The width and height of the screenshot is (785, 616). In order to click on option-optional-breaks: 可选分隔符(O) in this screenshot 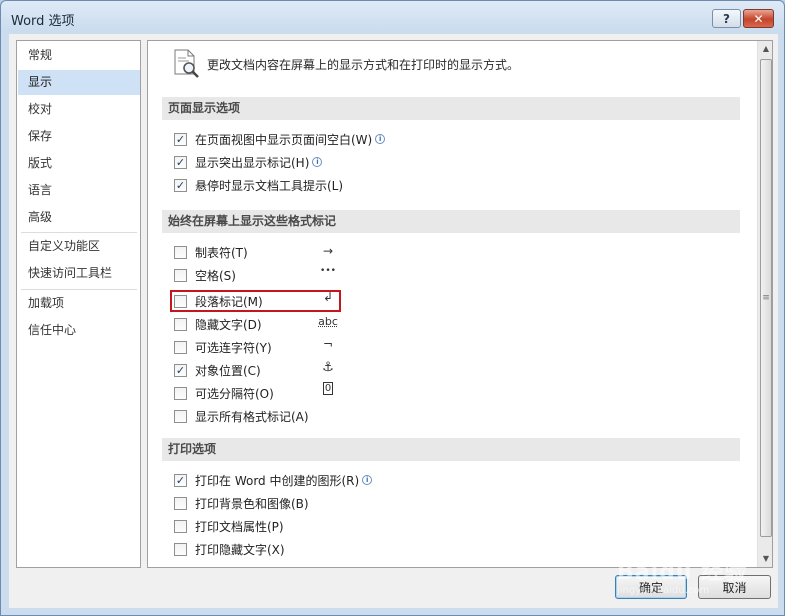, I will do `click(224, 393)`.